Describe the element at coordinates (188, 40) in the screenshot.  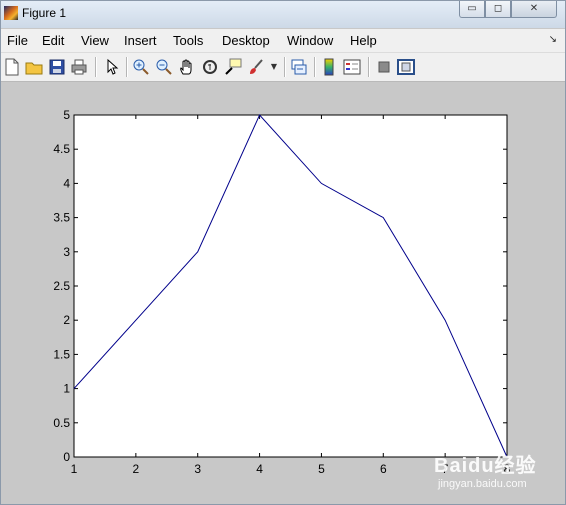
I see `menu-tools: Tools` at that location.